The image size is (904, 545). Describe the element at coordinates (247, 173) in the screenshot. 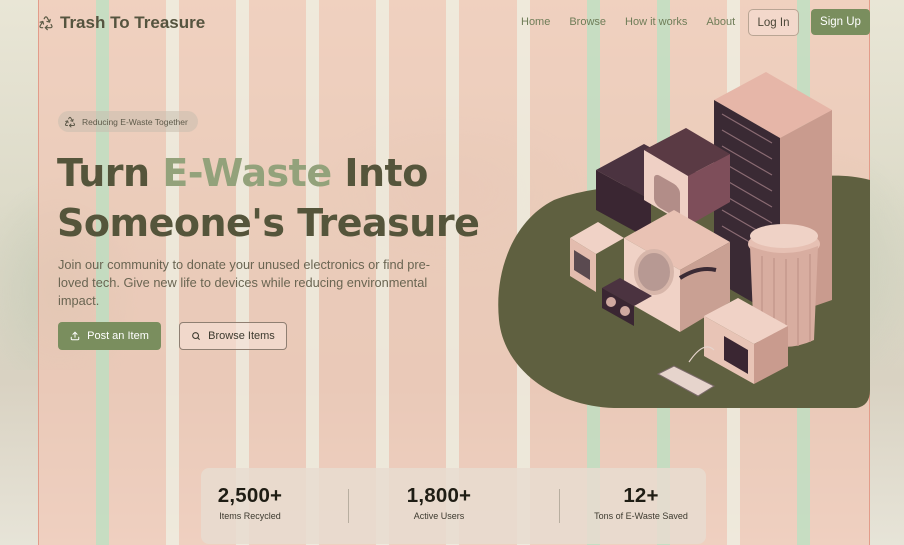

I see `hero-title-accent: E-Waste` at that location.